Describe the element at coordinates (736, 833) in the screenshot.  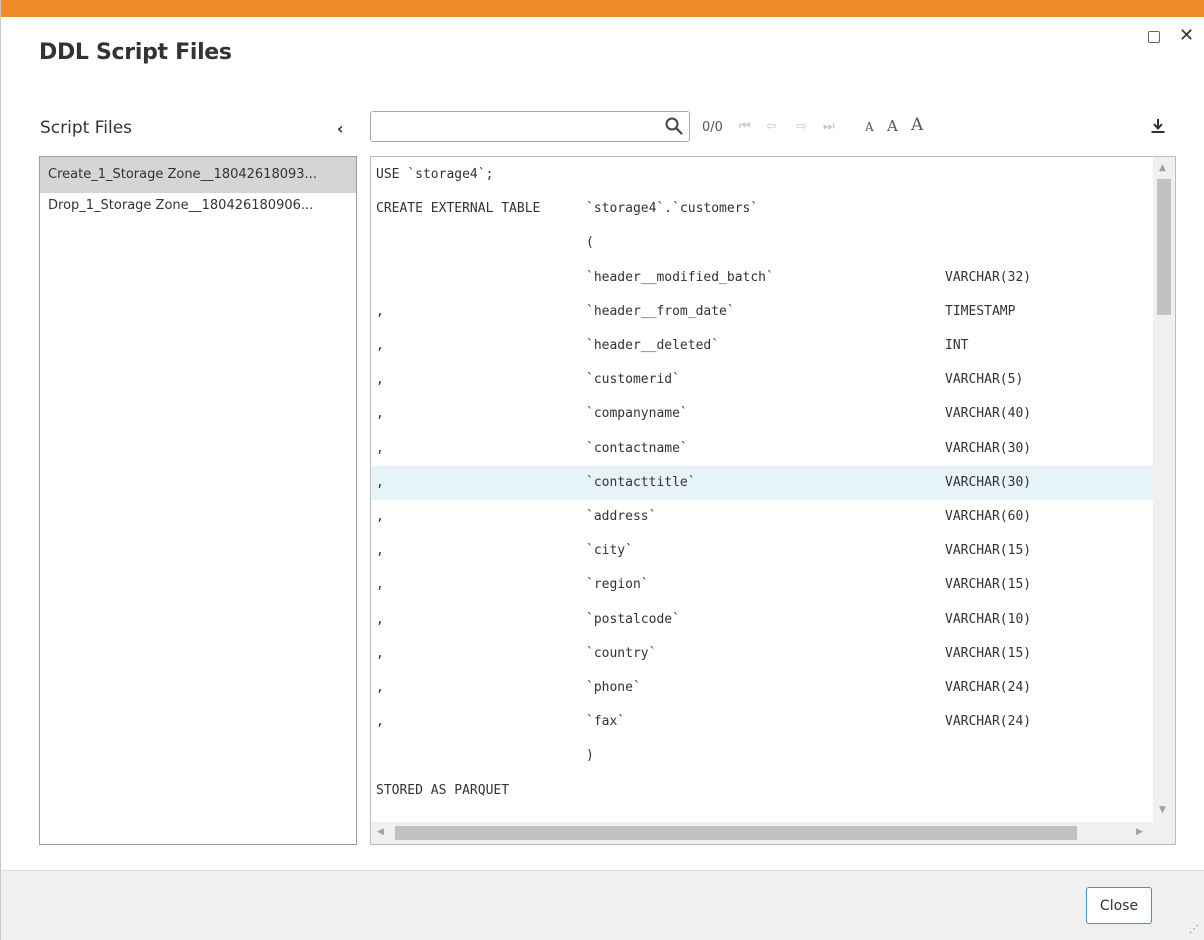
I see `horizontal-scroll-thumb` at that location.